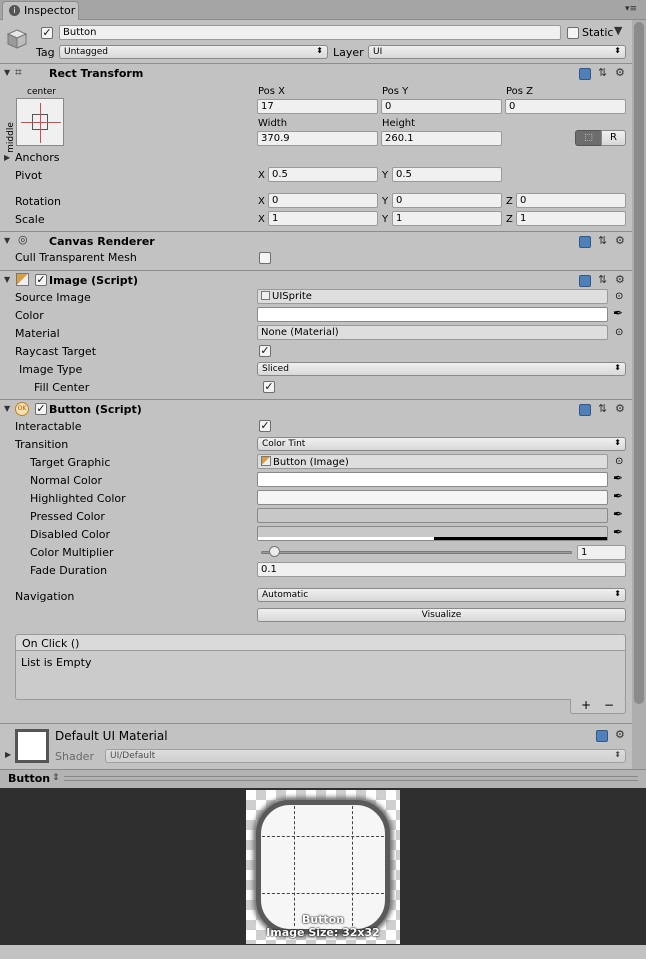 The height and width of the screenshot is (959, 646). What do you see at coordinates (8, 755) in the screenshot?
I see `material-foldout-icon: ▶` at bounding box center [8, 755].